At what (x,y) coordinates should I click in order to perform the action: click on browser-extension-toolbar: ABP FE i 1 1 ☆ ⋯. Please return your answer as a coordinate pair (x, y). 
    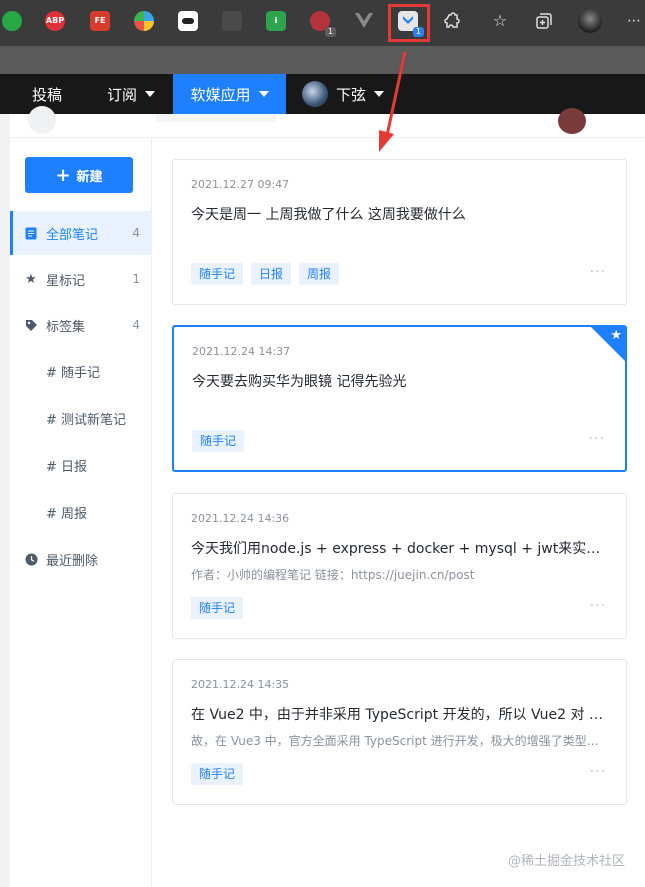
    Looking at the image, I should click on (322, 23).